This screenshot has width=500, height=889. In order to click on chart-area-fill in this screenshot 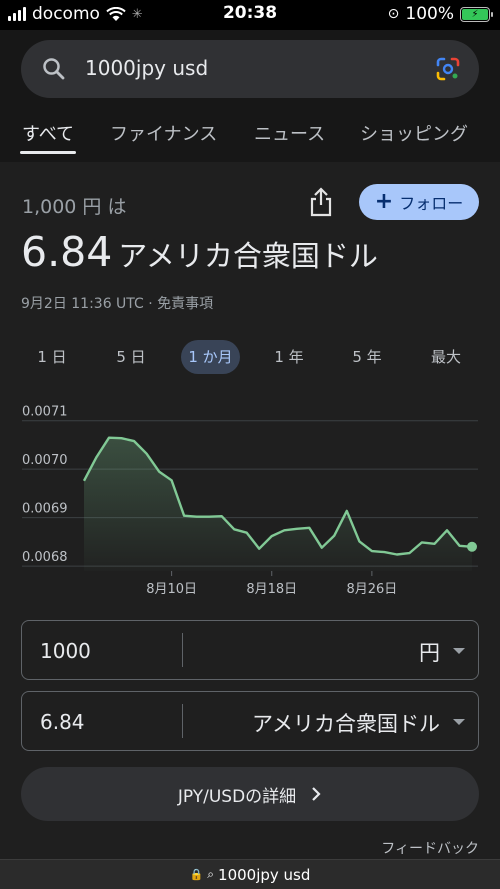, I will do `click(278, 504)`.